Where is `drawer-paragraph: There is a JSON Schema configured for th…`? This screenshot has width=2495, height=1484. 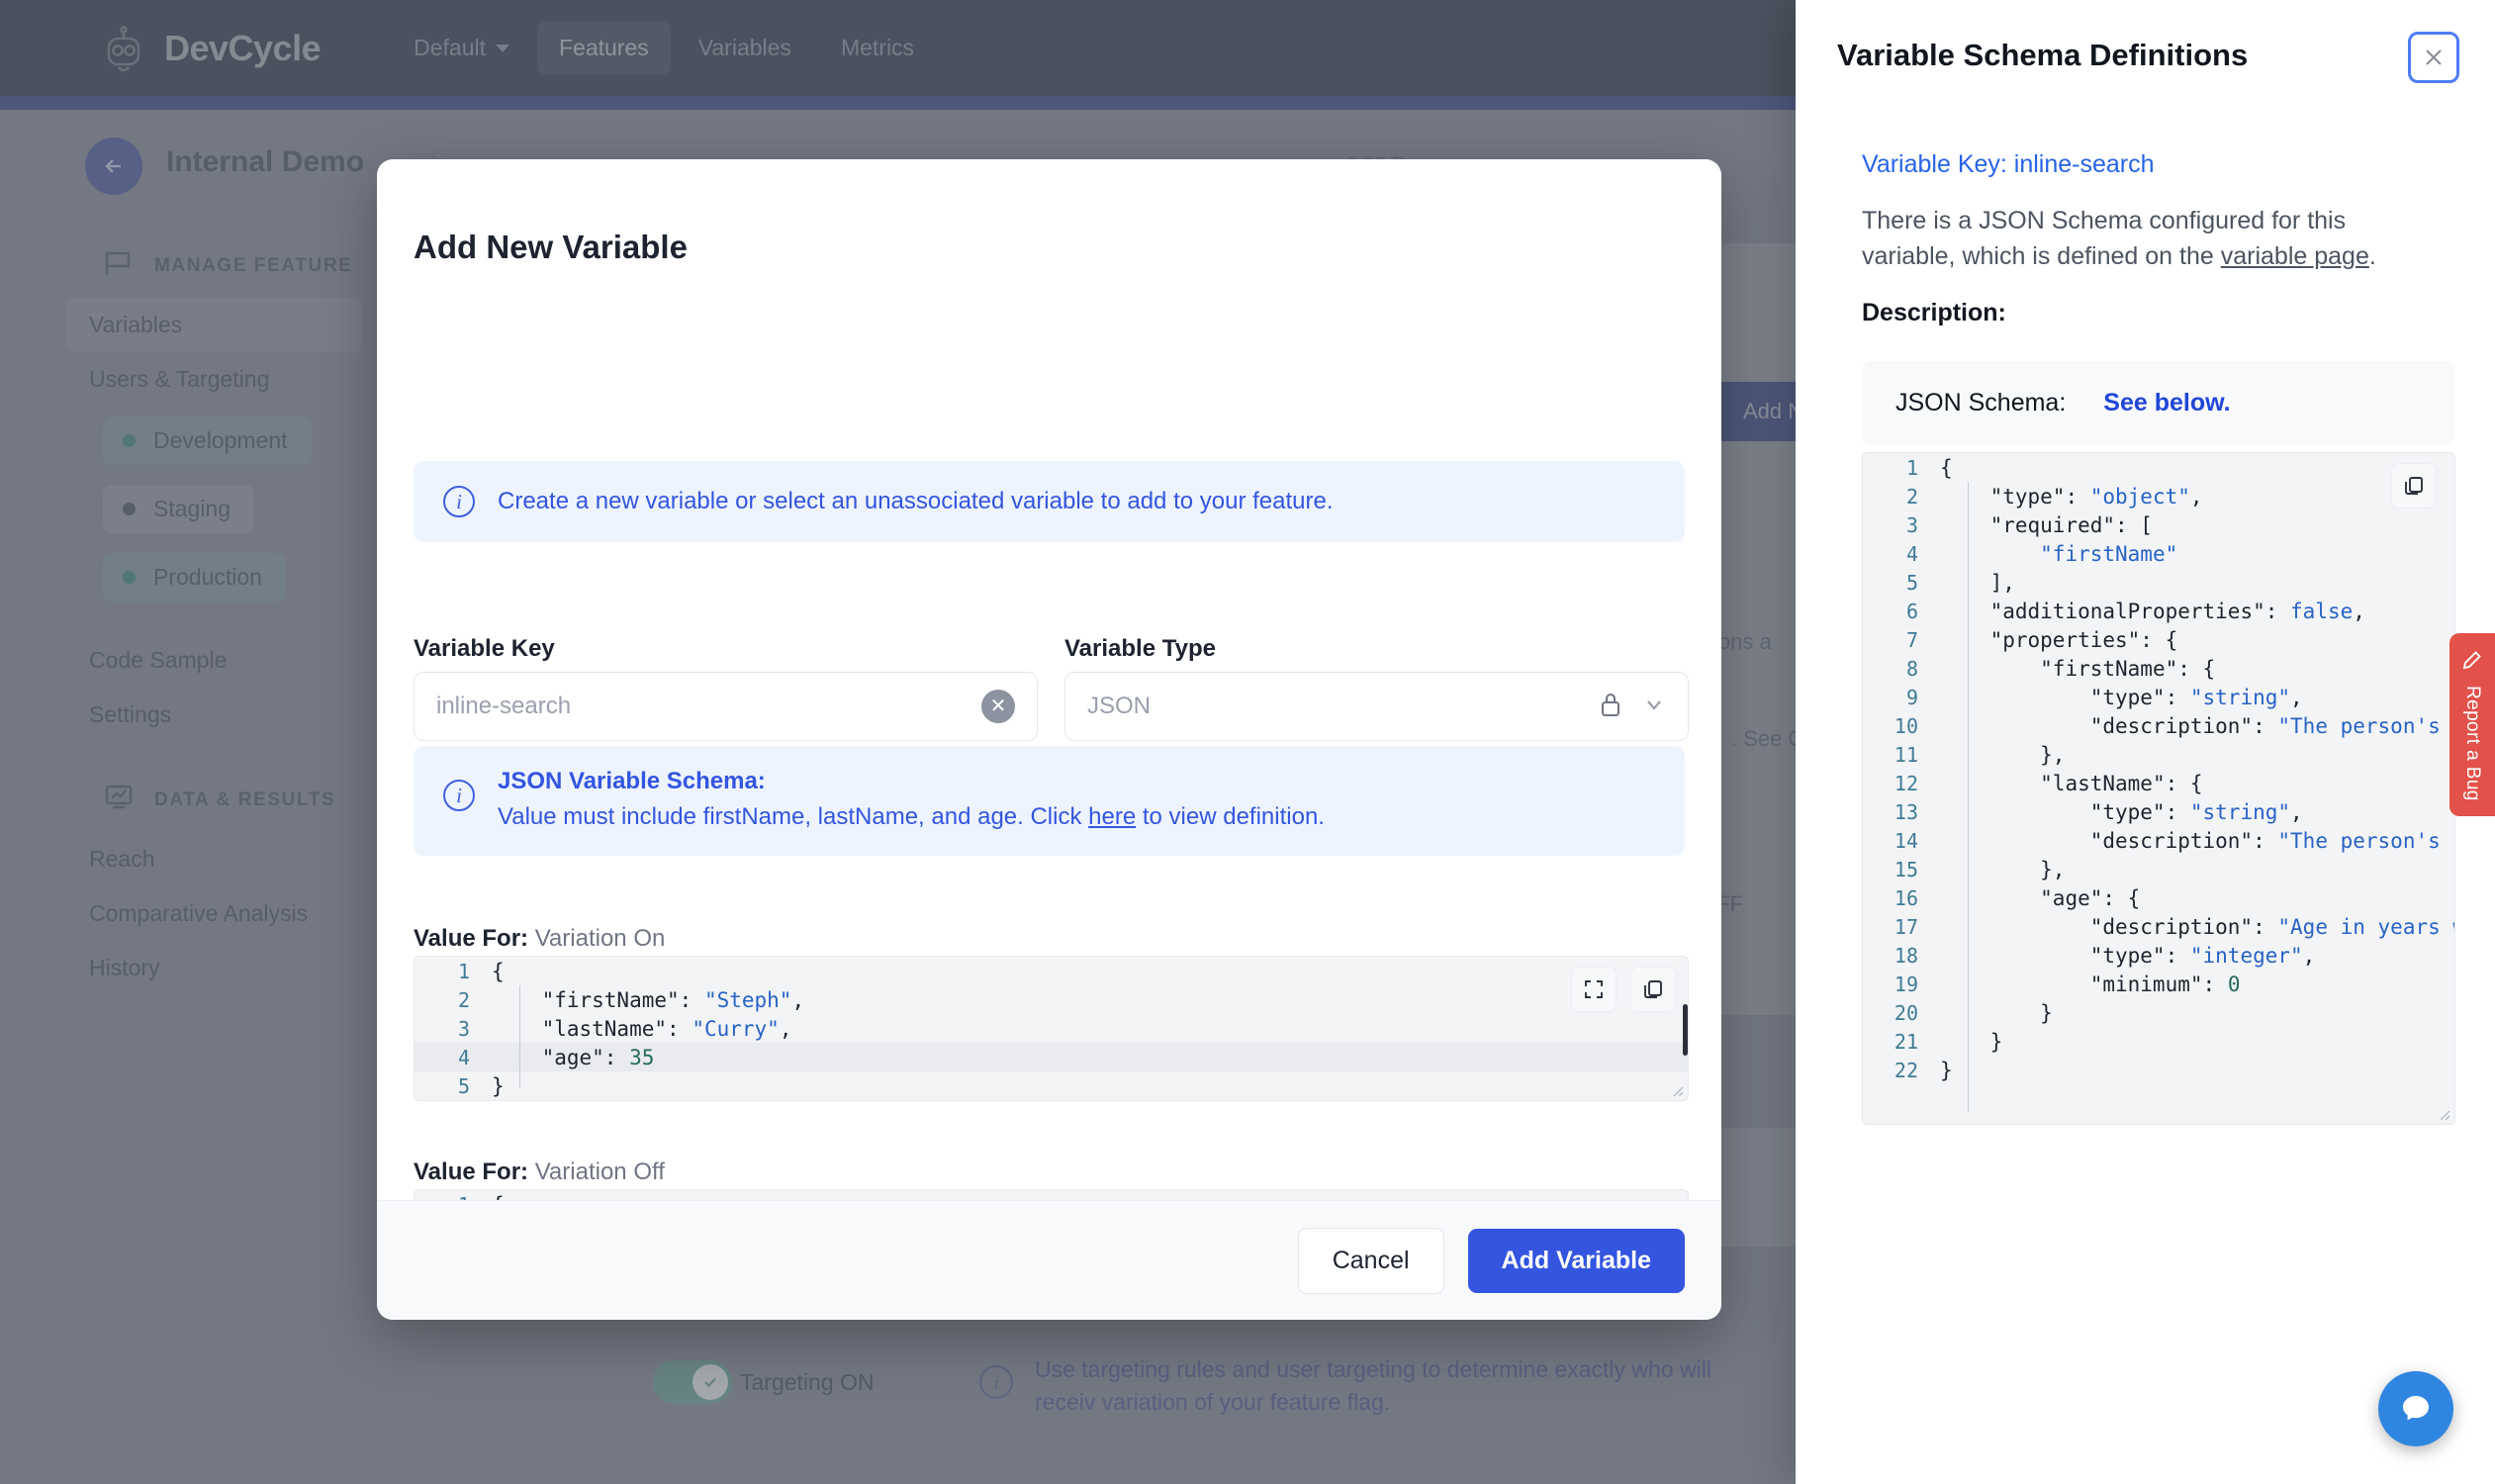 drawer-paragraph: There is a JSON Schema configured for th… is located at coordinates (2119, 239).